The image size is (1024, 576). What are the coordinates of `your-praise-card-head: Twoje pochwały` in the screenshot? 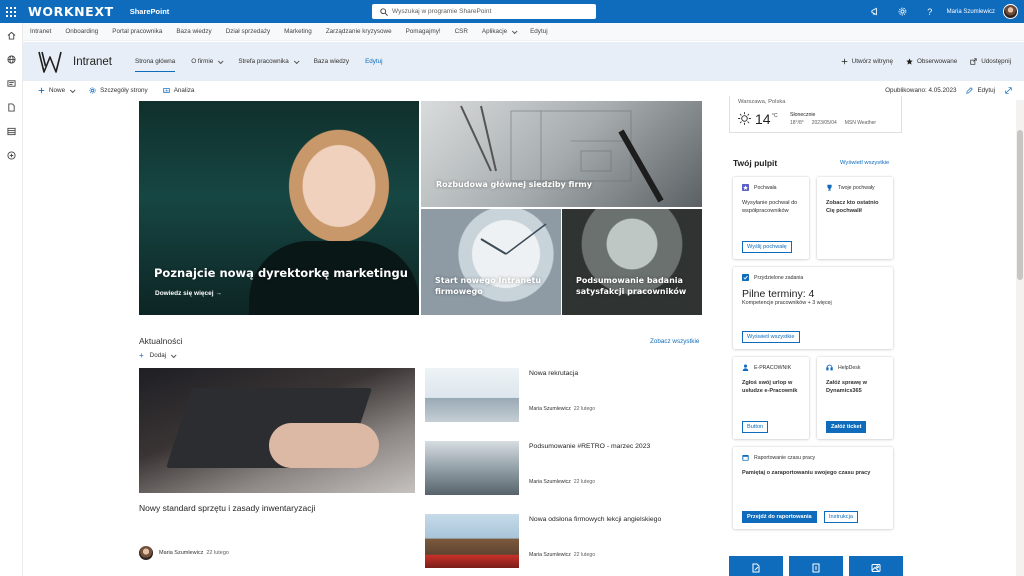 It's located at (856, 187).